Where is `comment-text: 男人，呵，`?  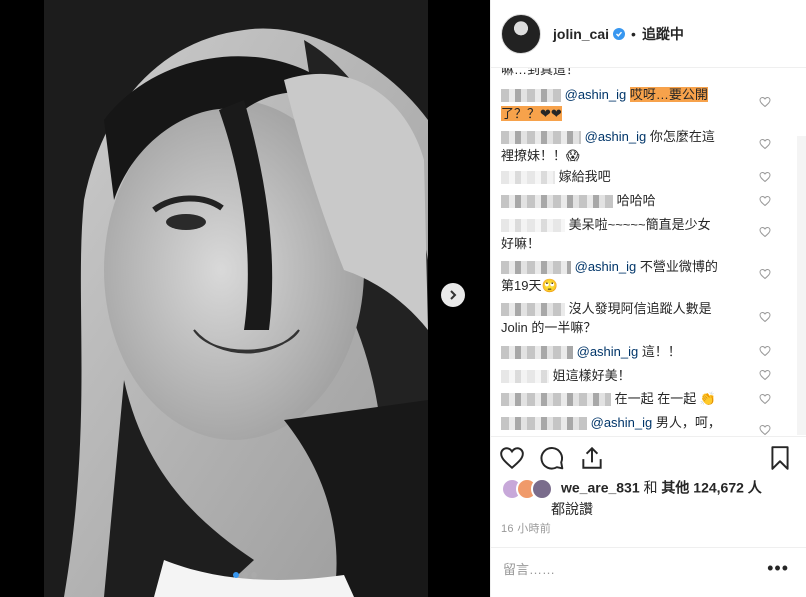 comment-text: 男人，呵， is located at coordinates (688, 422).